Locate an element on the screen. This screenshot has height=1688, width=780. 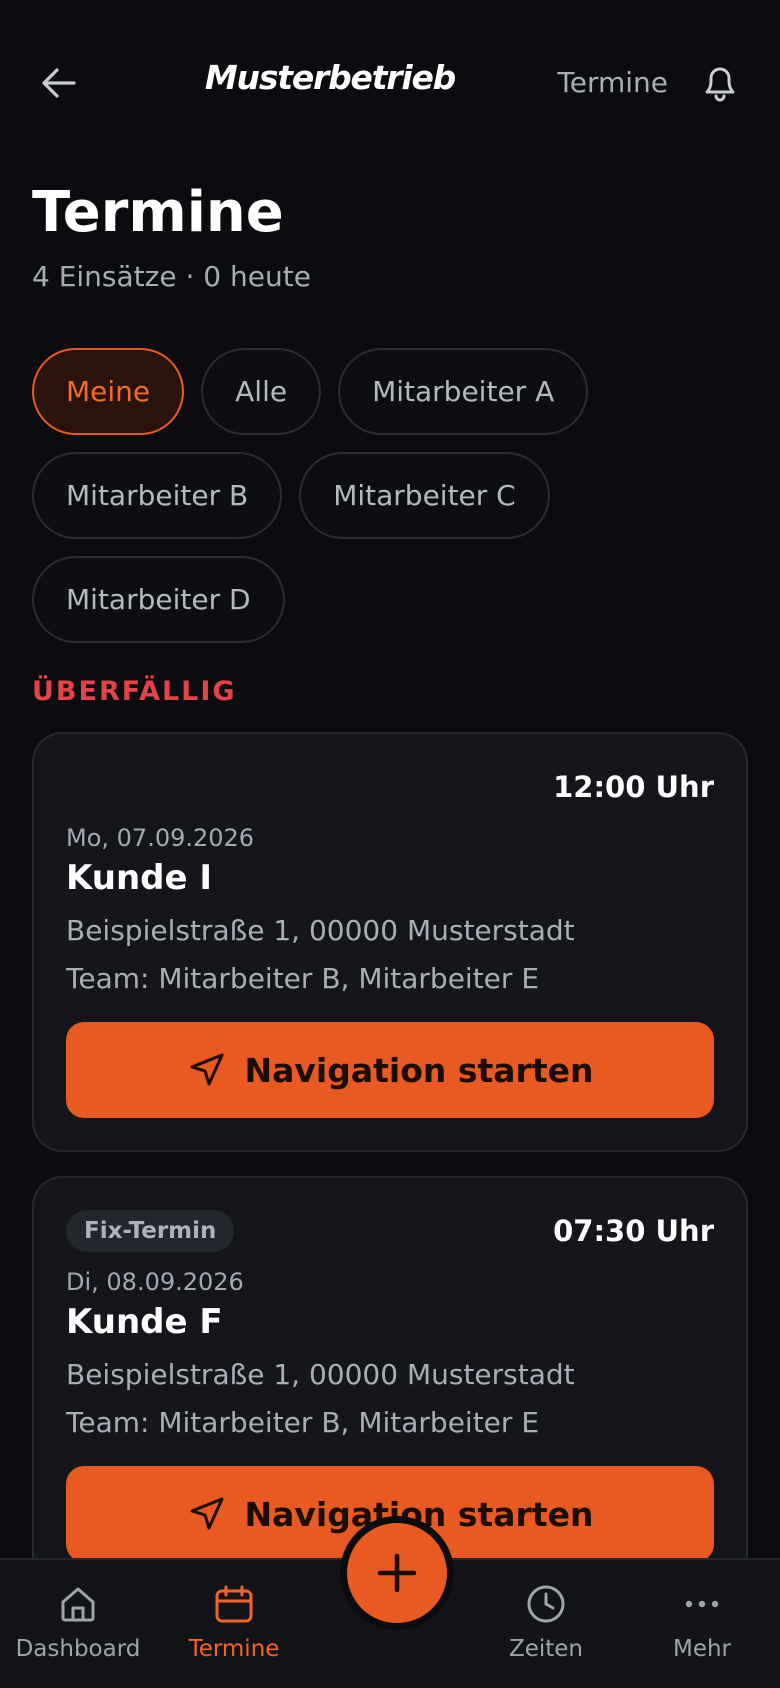
tab-label: Mehr is located at coordinates (702, 1649).